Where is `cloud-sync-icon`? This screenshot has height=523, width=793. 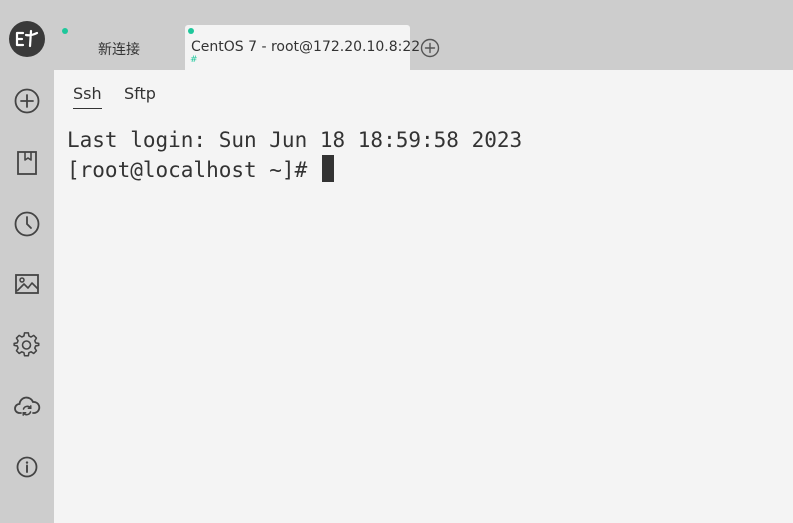
cloud-sync-icon is located at coordinates (27, 406).